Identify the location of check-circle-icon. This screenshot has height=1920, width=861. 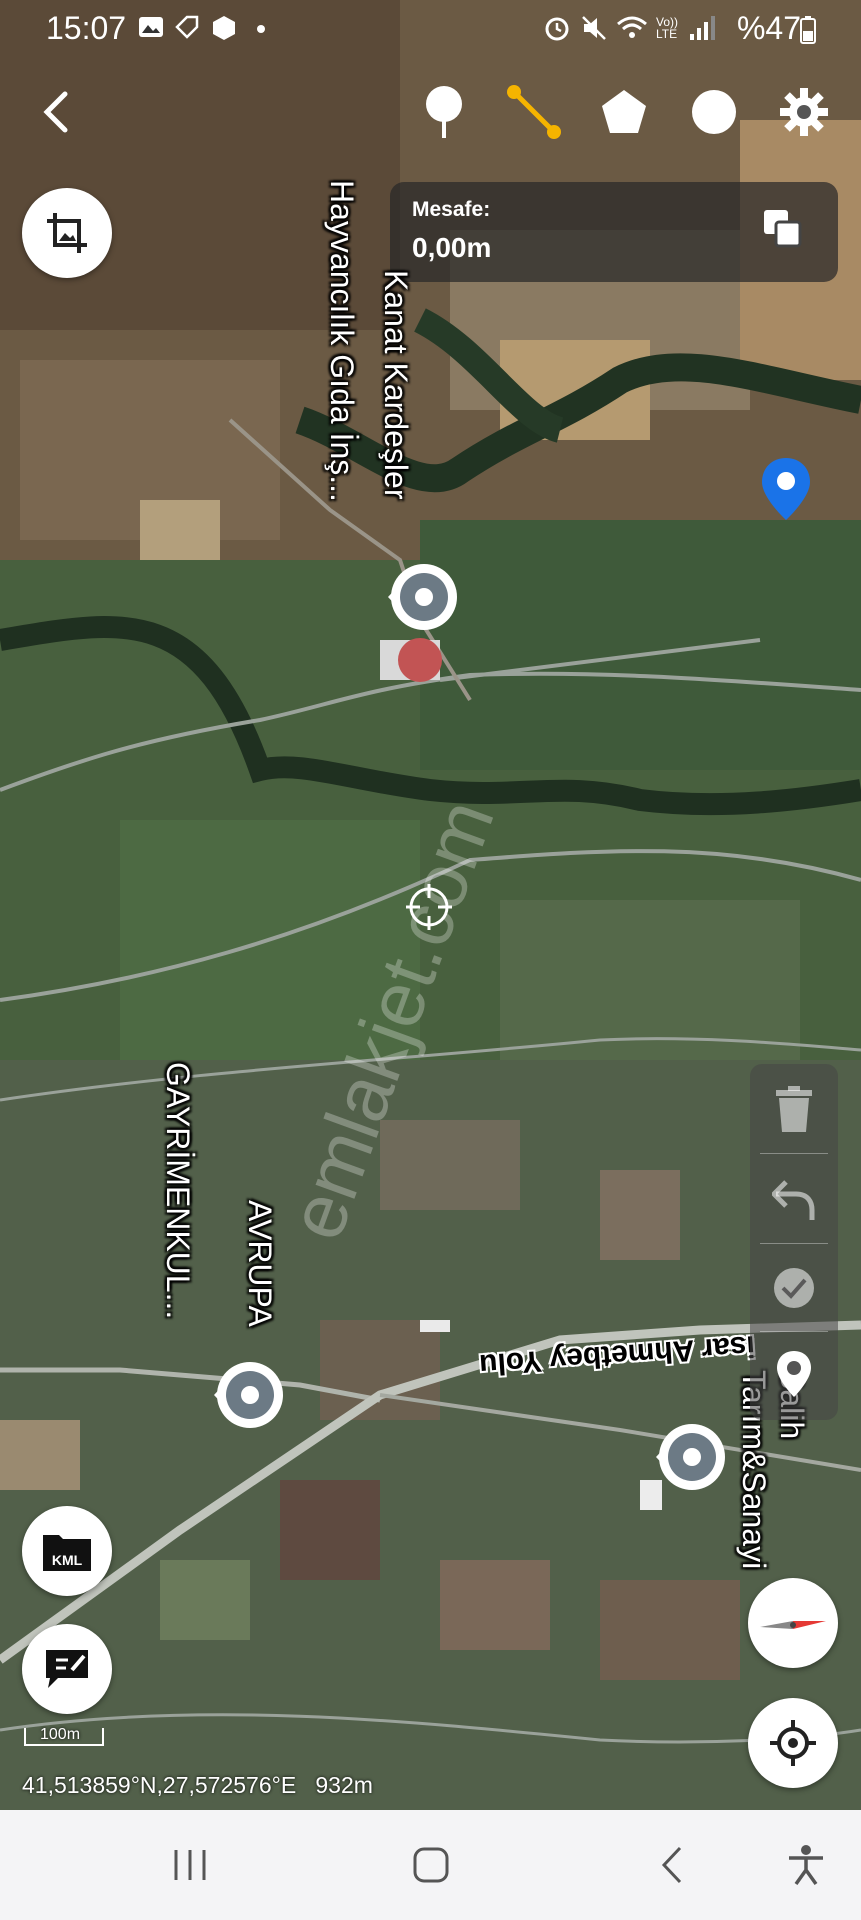
(794, 1288).